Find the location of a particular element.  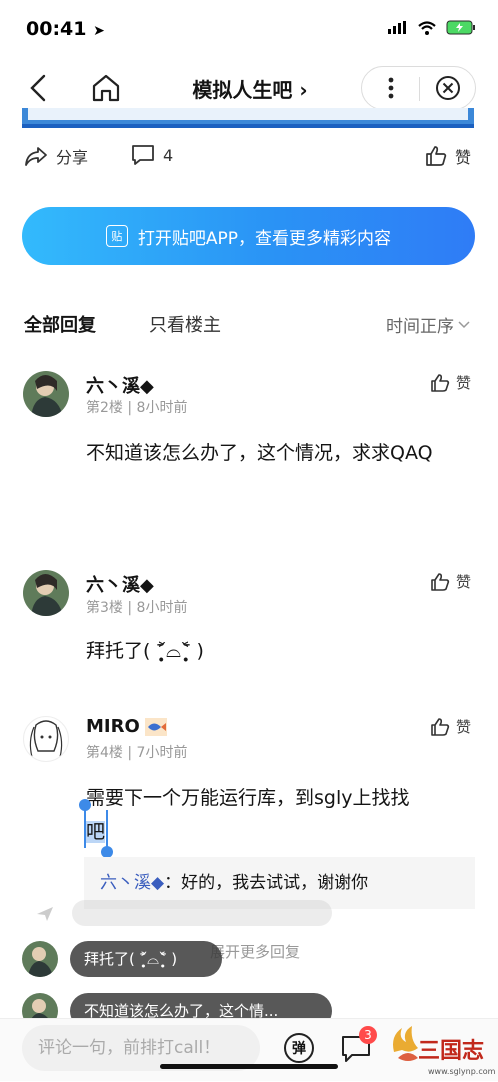

back-button is located at coordinates (39, 88).